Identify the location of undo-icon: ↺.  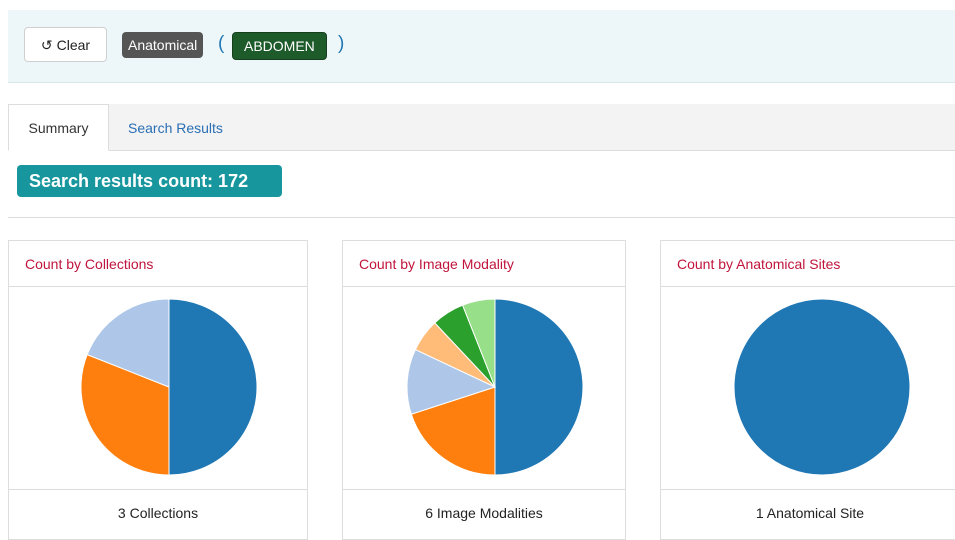
(46, 44).